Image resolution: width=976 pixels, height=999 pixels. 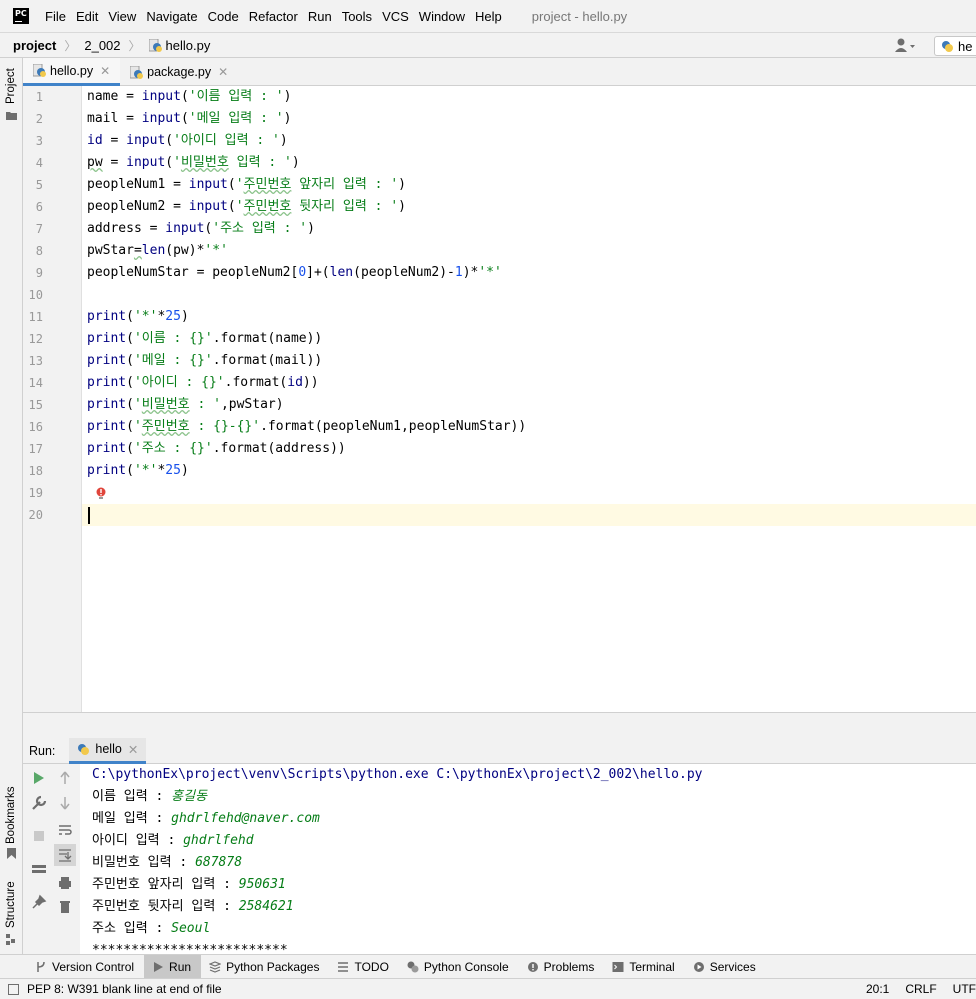 What do you see at coordinates (193, 162) in the screenshot?
I see `code-line: pw = input('비밀번호 입력 : ')` at bounding box center [193, 162].